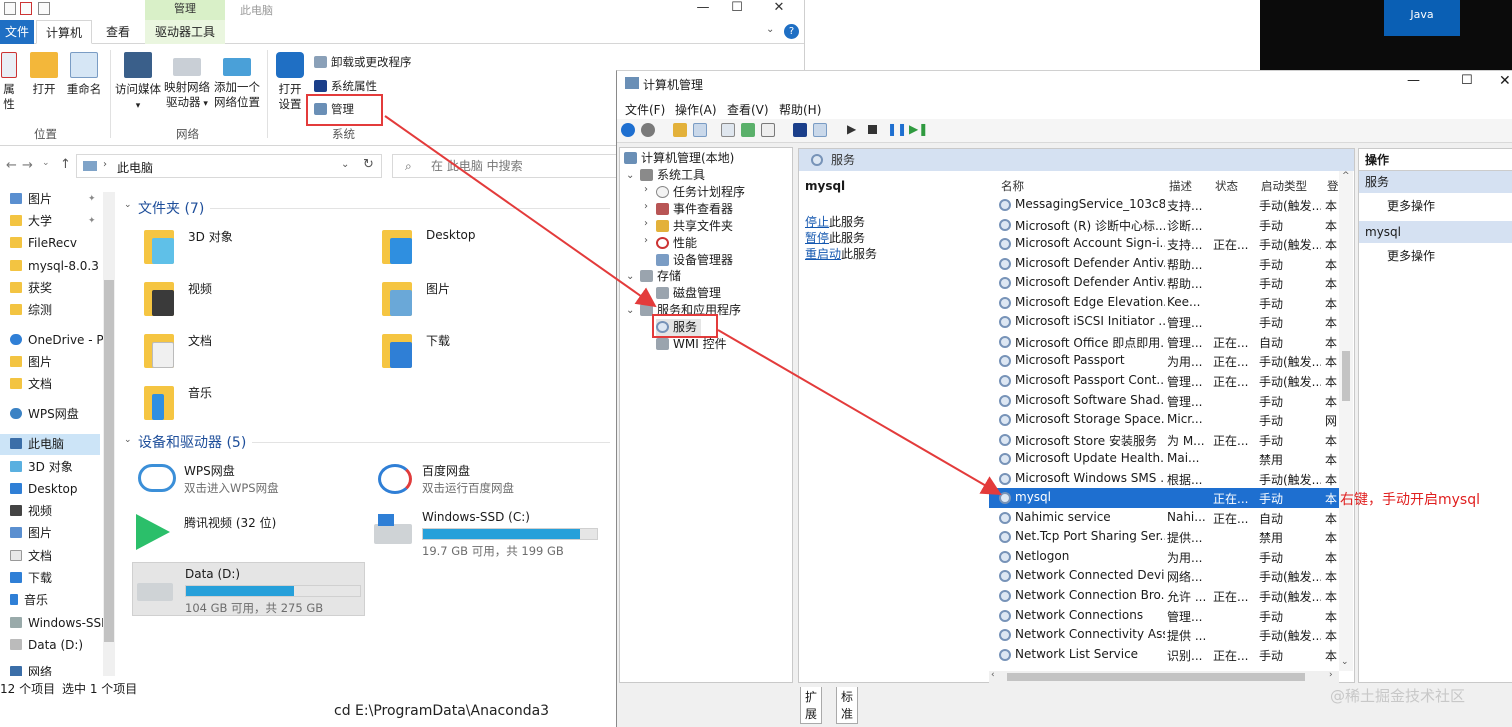  What do you see at coordinates (1164, 557) in the screenshot?
I see `service-row: Netlogon 为用... 手动 本` at bounding box center [1164, 557].